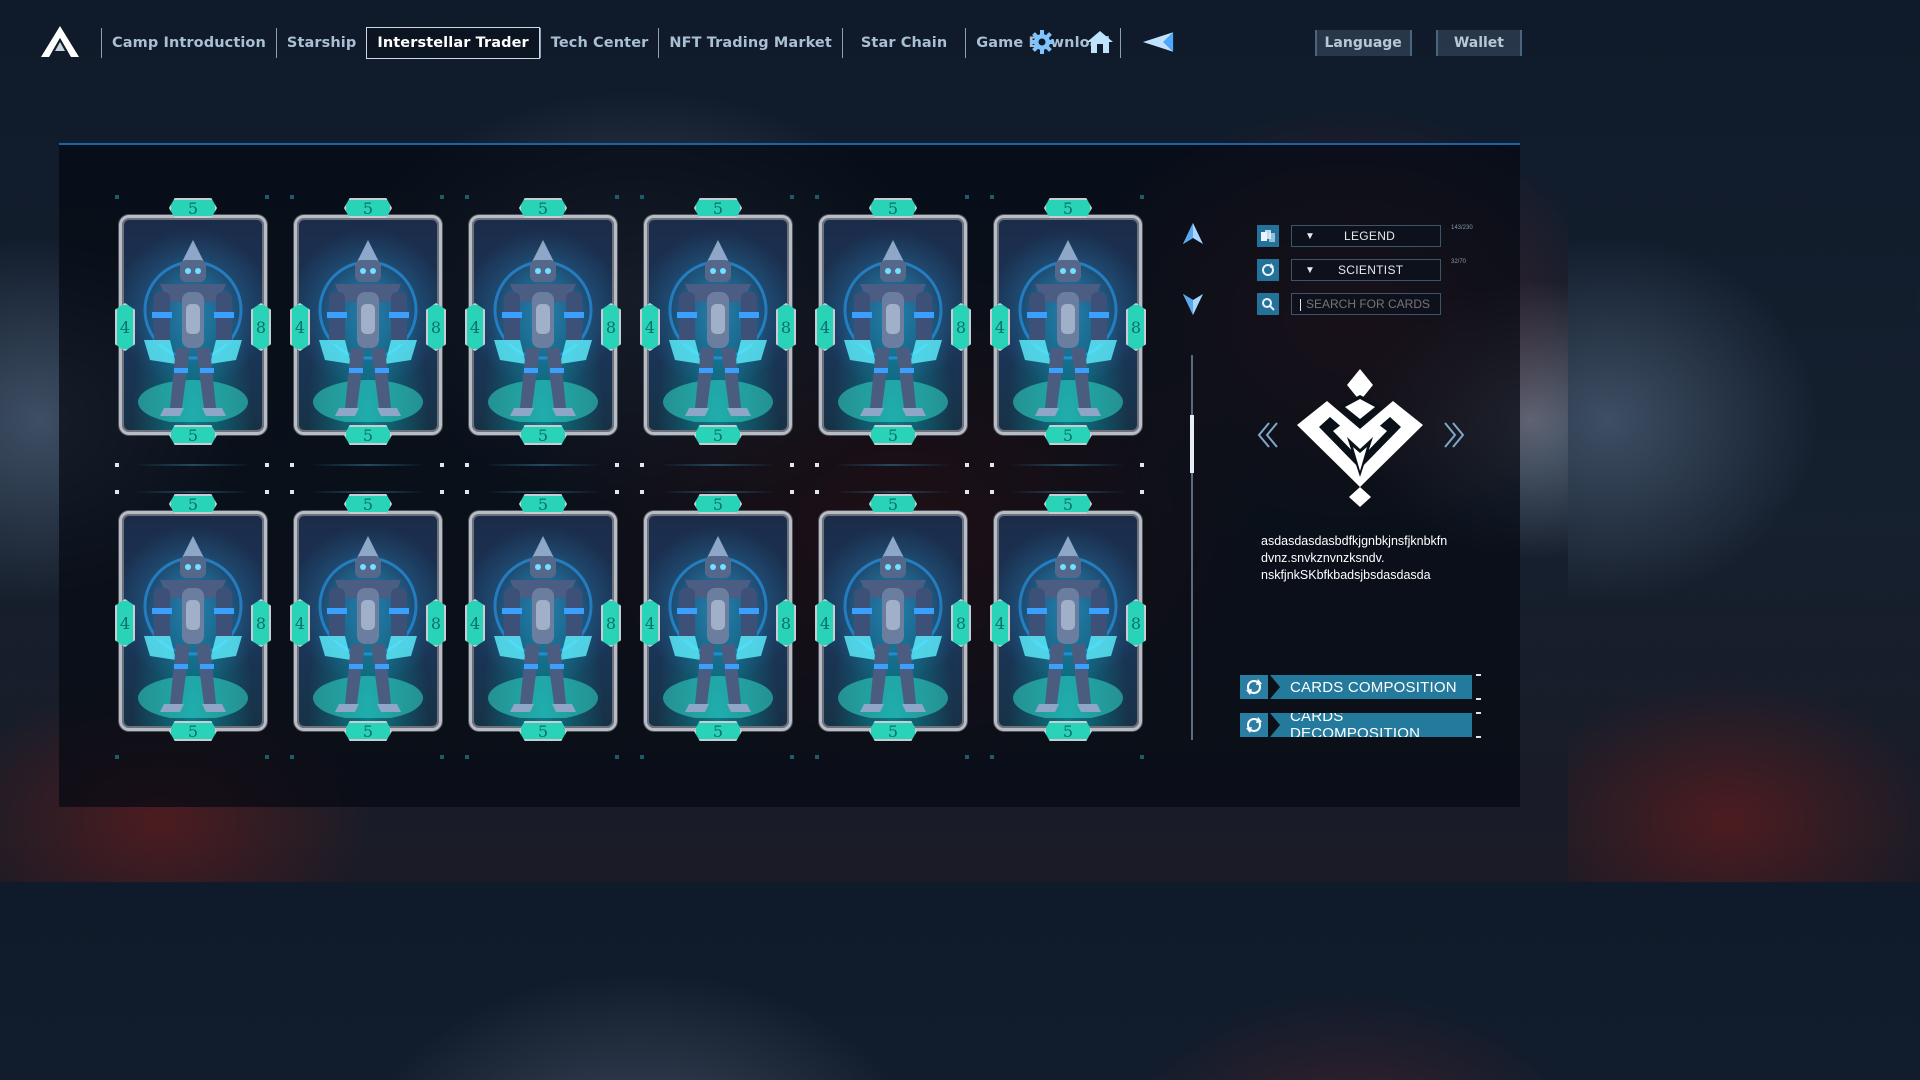 Image resolution: width=1920 pixels, height=1080 pixels. I want to click on profession-count: 32/70, so click(1459, 262).